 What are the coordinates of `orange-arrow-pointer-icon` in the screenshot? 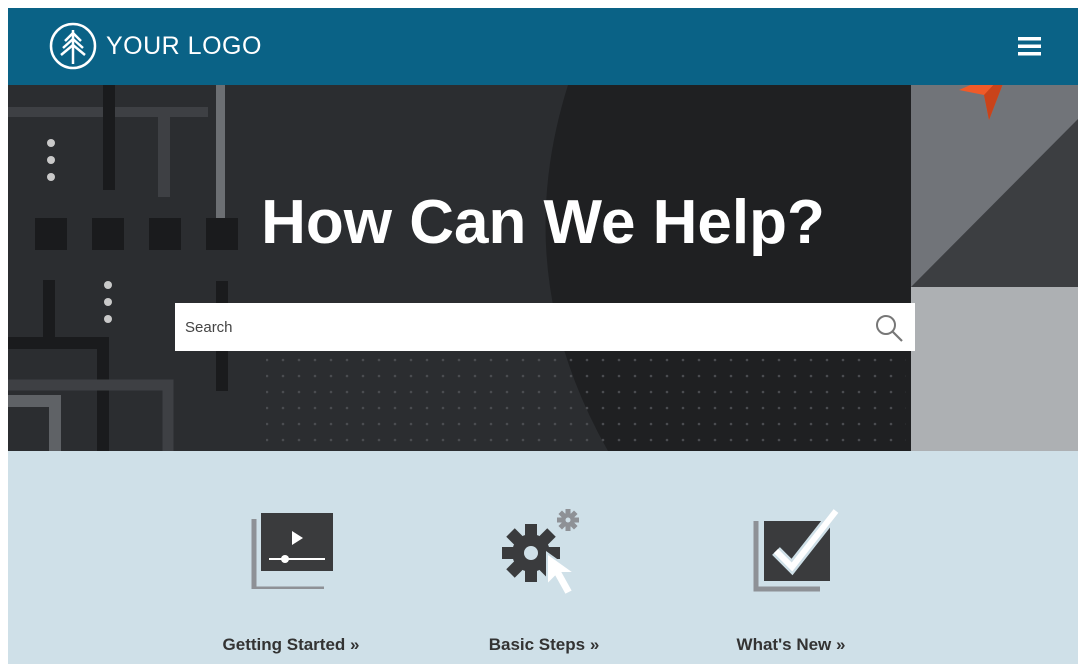 It's located at (981, 102).